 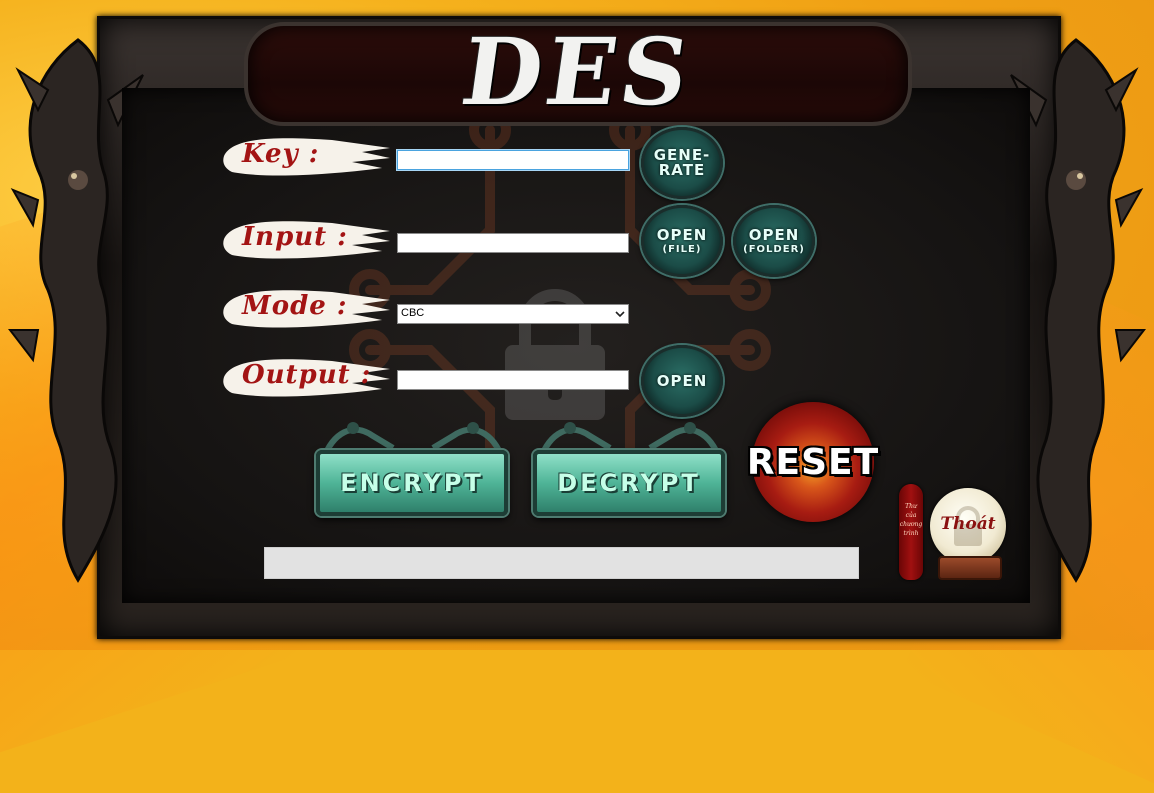 I want to click on open-output-button: OPEN, so click(x=682, y=381).